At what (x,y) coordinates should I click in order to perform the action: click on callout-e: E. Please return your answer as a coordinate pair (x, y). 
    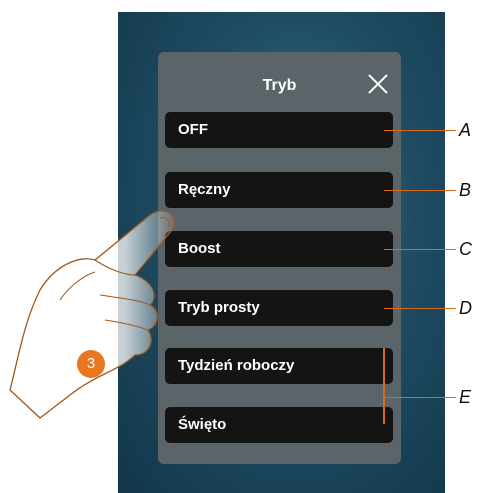
    Looking at the image, I should click on (465, 397).